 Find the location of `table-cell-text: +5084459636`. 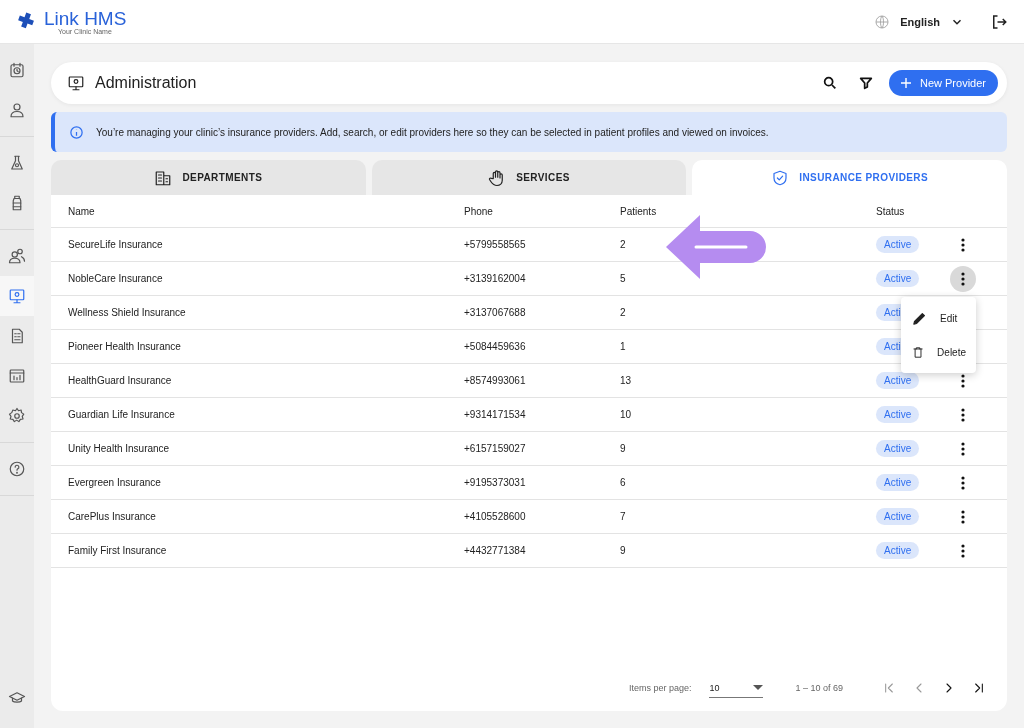

table-cell-text: +5084459636 is located at coordinates (495, 346).